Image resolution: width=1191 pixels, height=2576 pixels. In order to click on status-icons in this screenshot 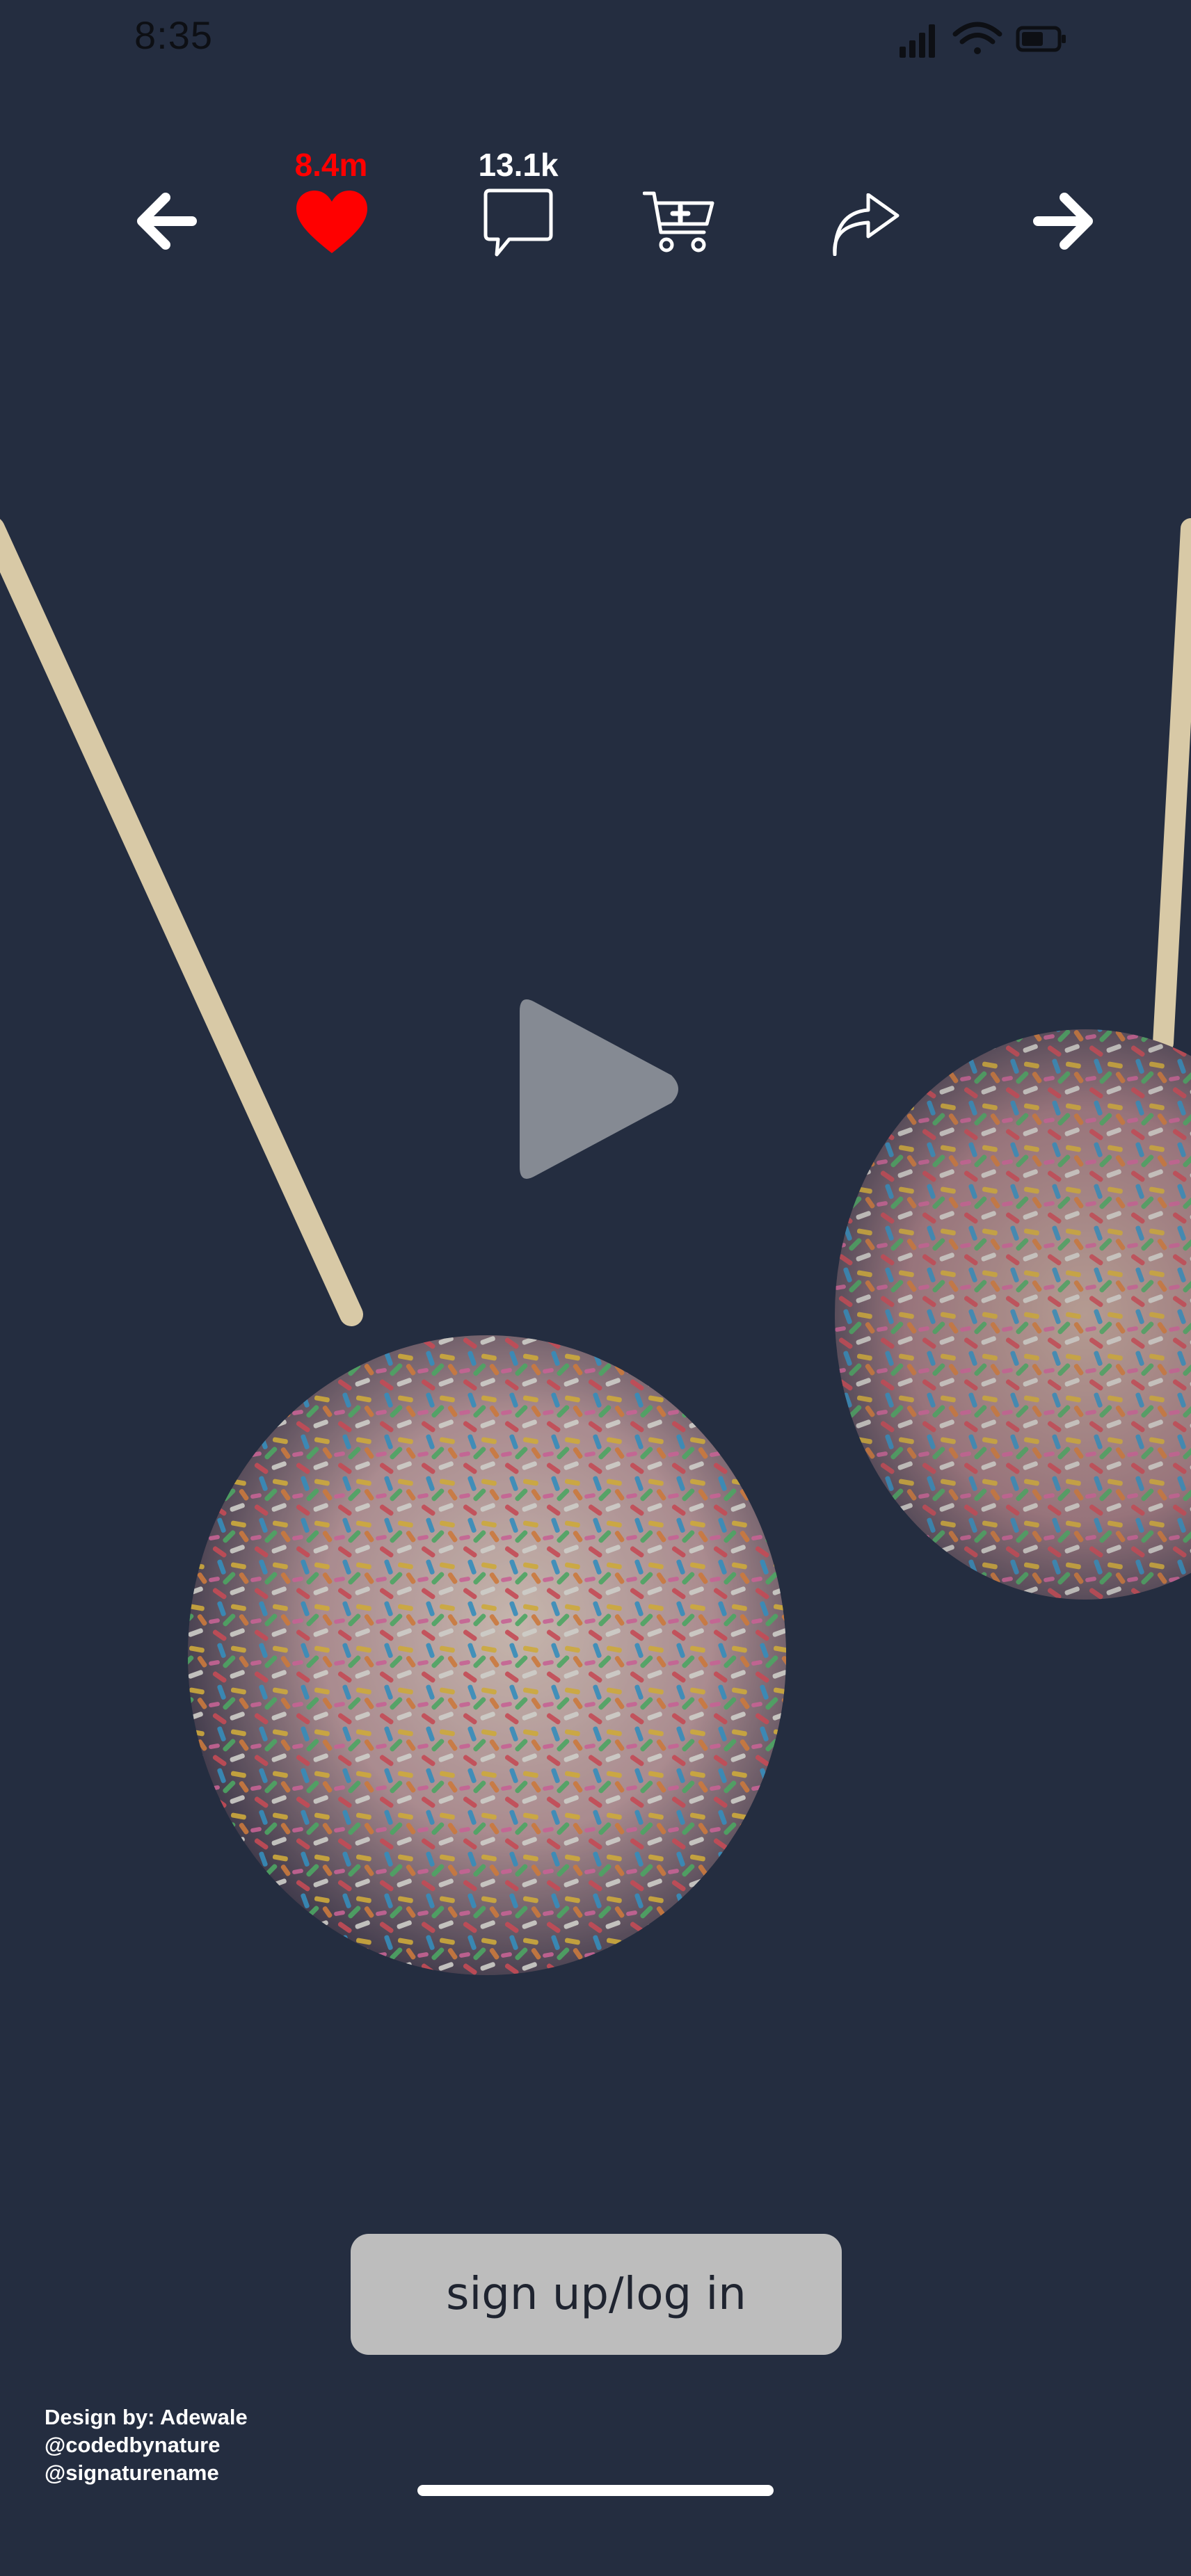, I will do `click(983, 40)`.